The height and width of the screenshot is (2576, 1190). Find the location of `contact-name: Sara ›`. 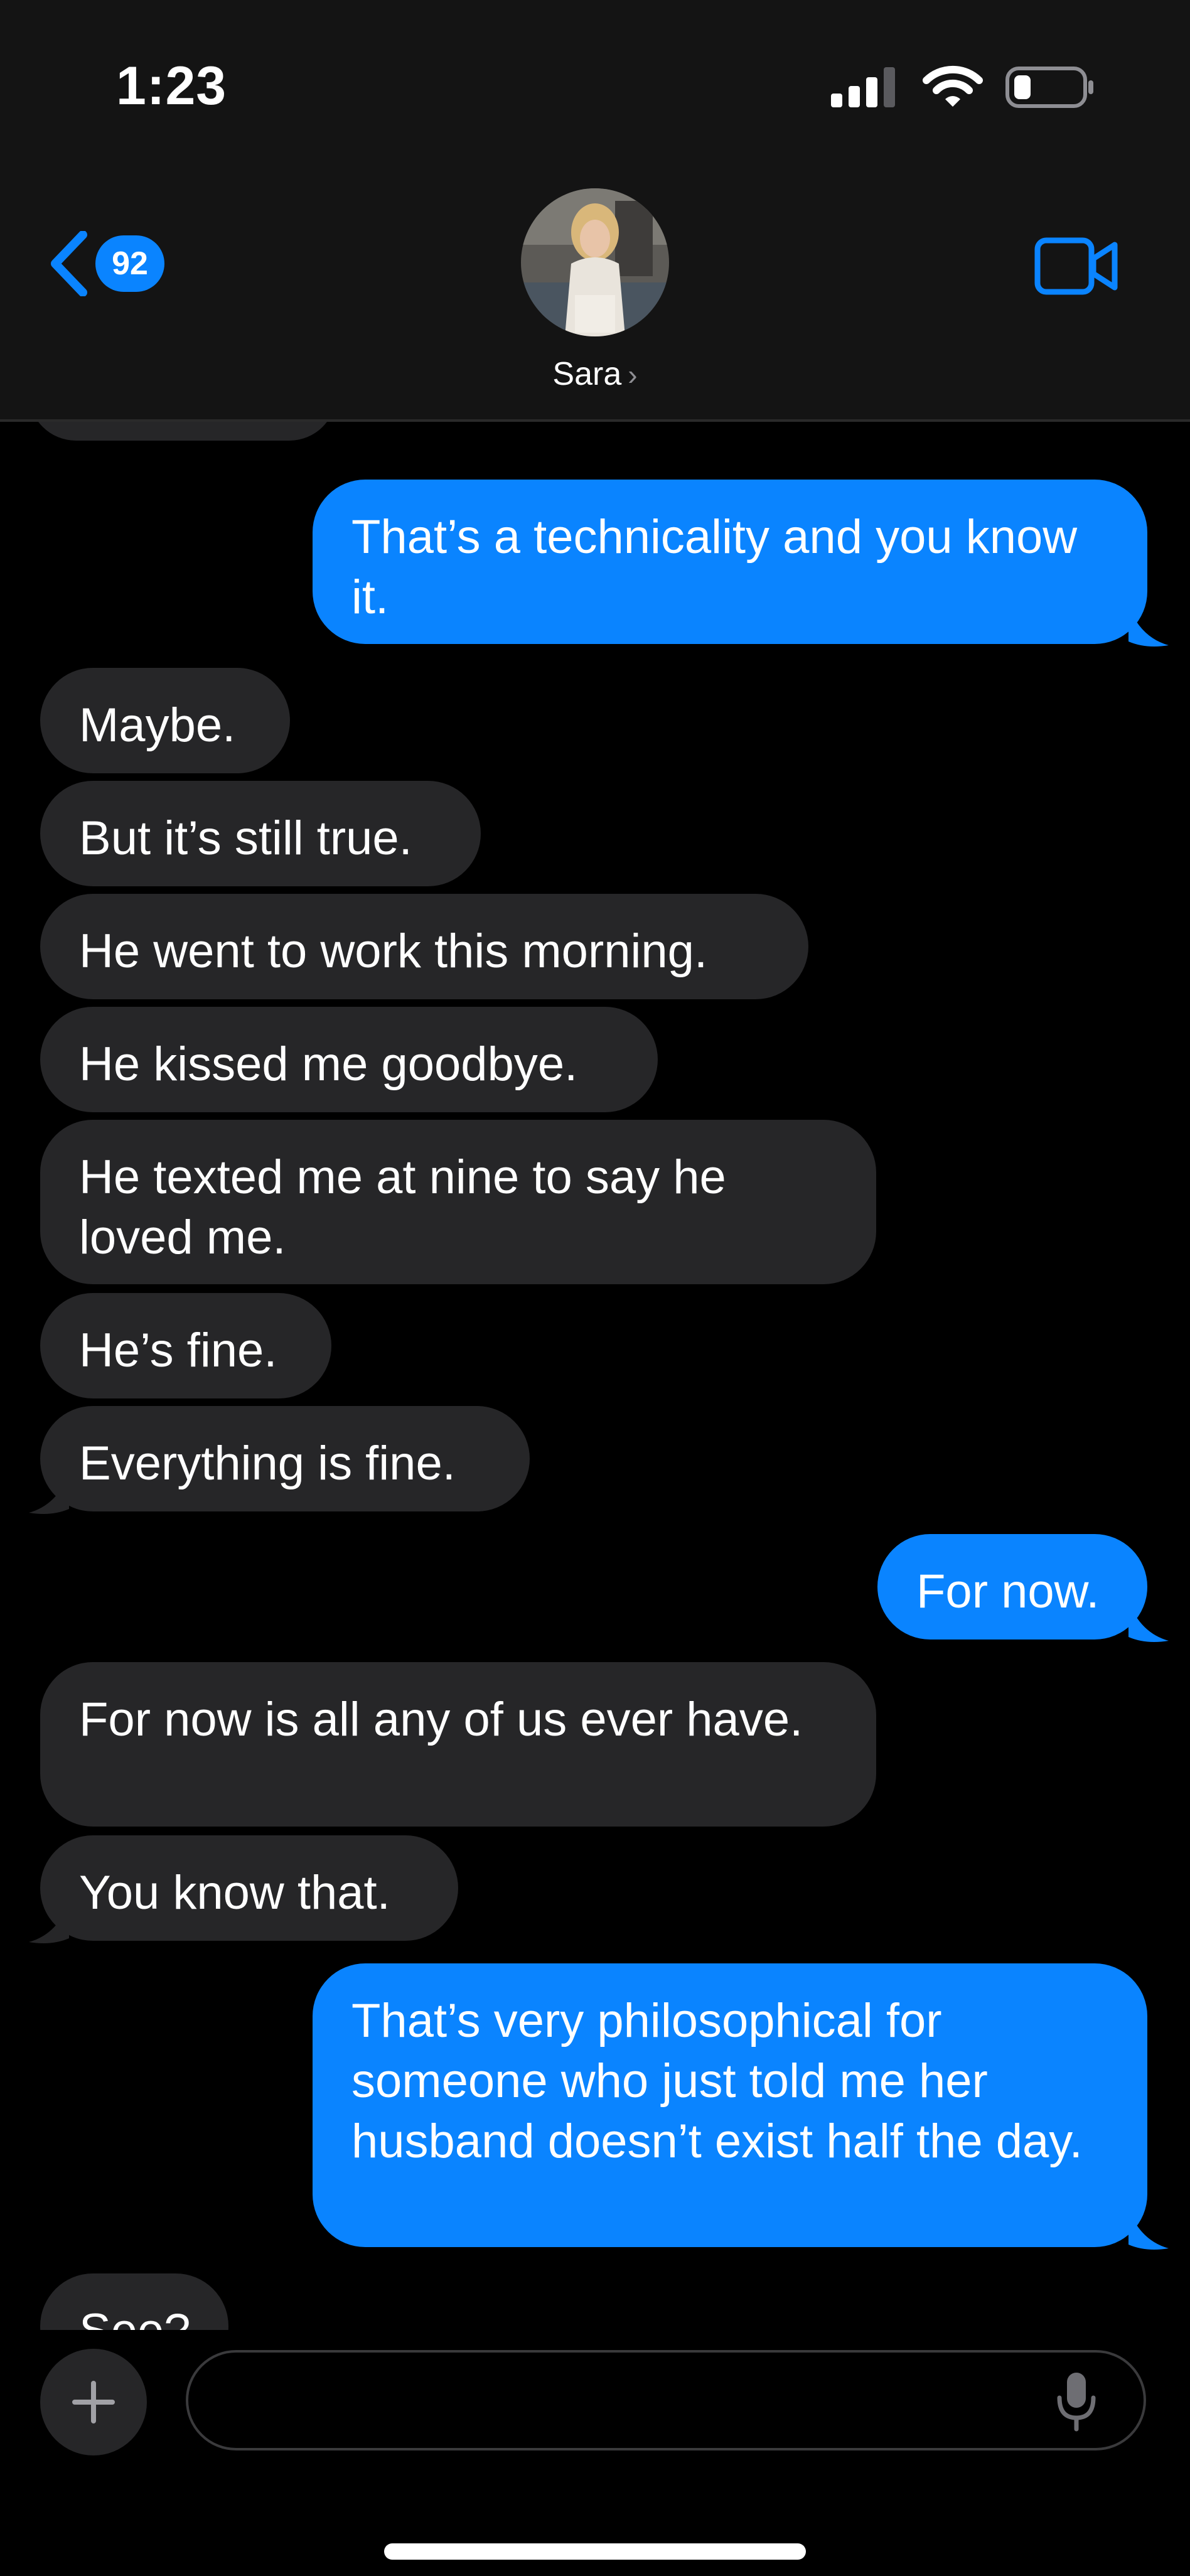

contact-name: Sara › is located at coordinates (595, 374).